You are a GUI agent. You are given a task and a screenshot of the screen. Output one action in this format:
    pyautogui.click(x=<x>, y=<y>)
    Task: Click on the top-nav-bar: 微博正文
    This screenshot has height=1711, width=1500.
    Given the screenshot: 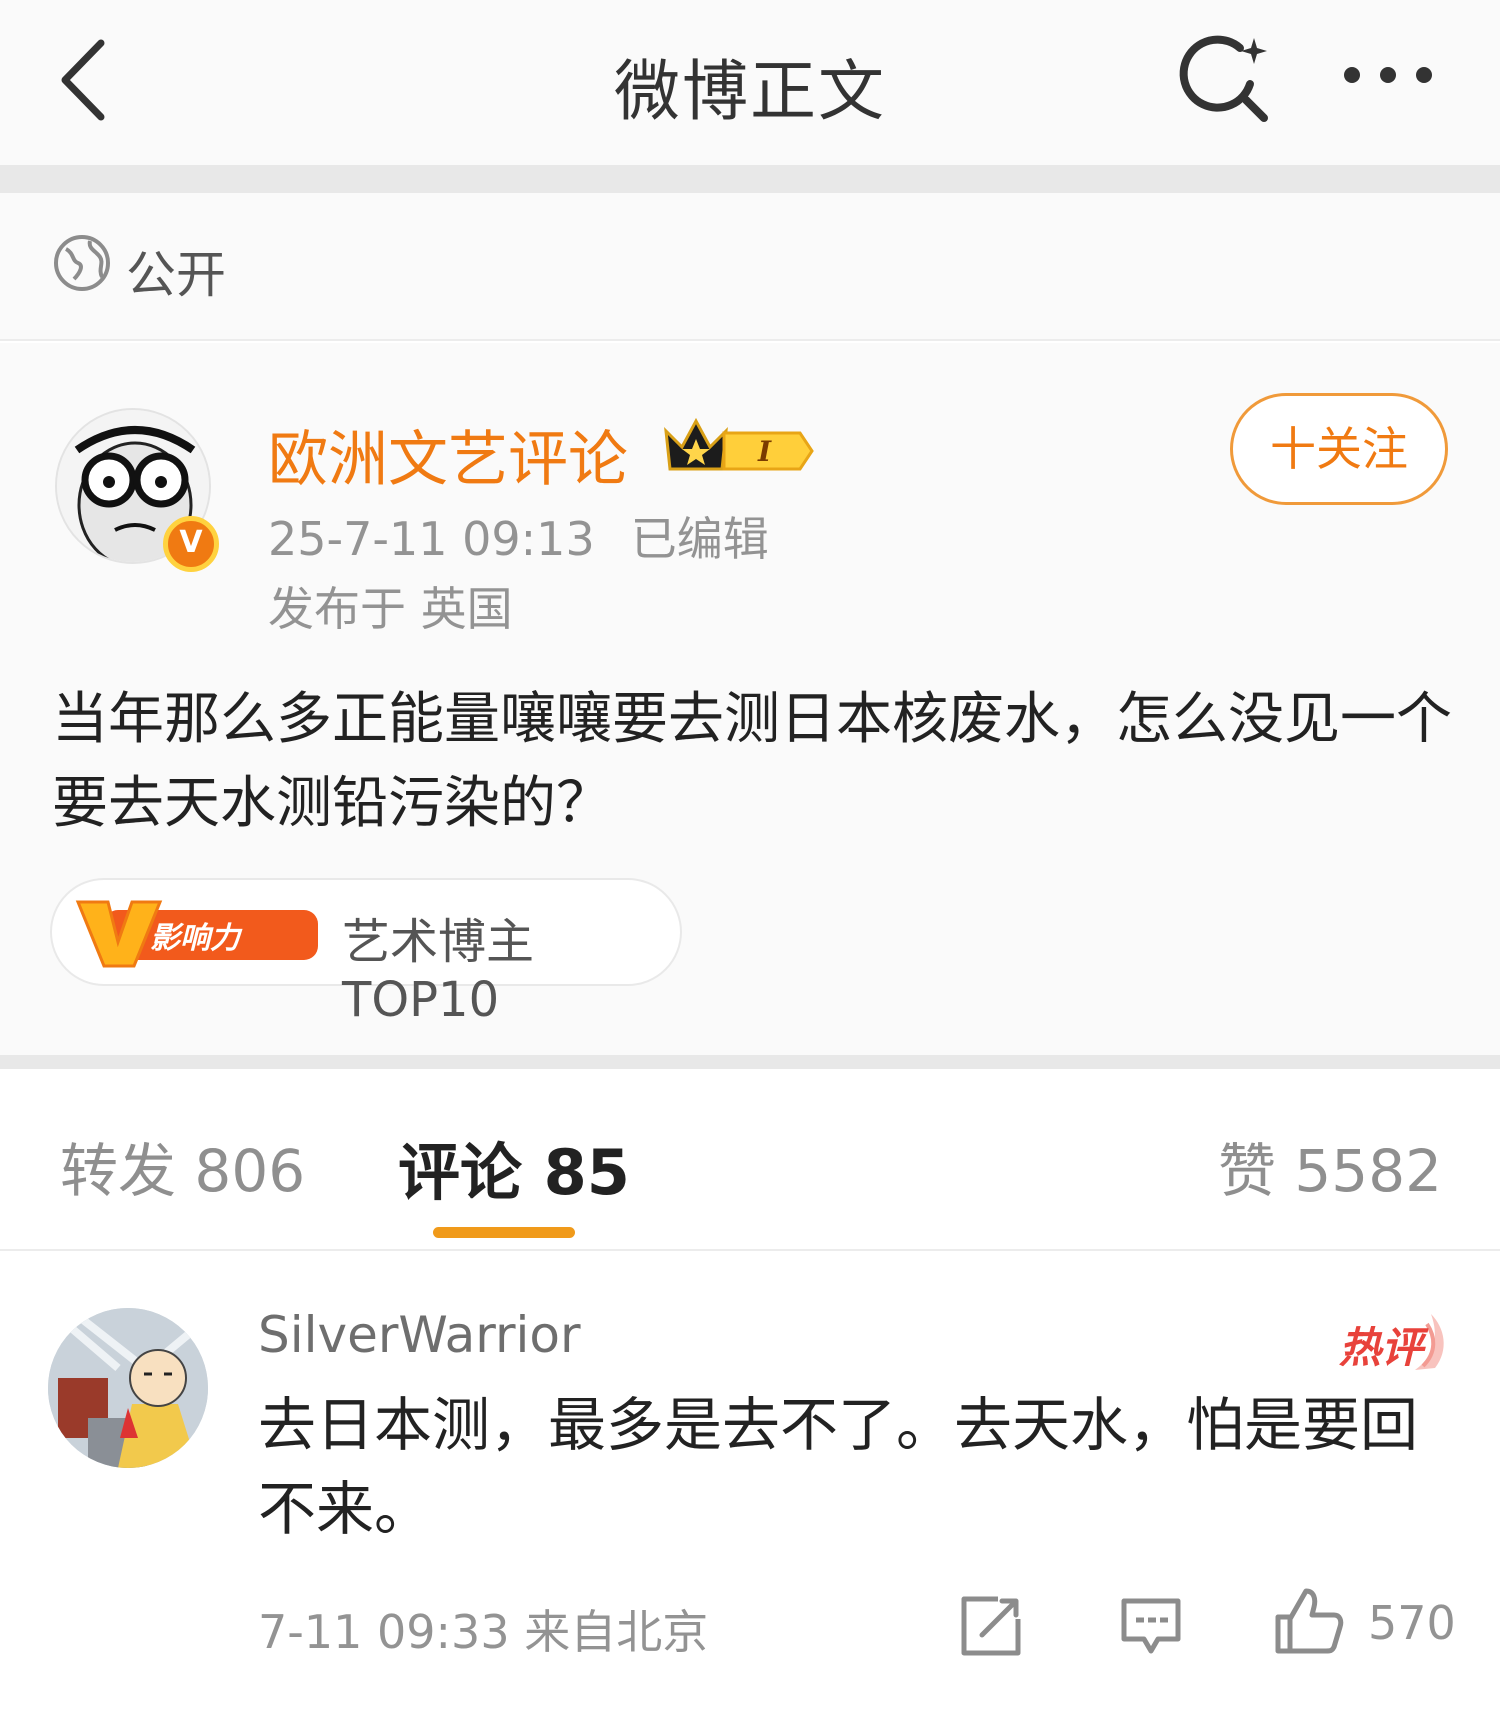 What is the action you would take?
    pyautogui.click(x=750, y=82)
    